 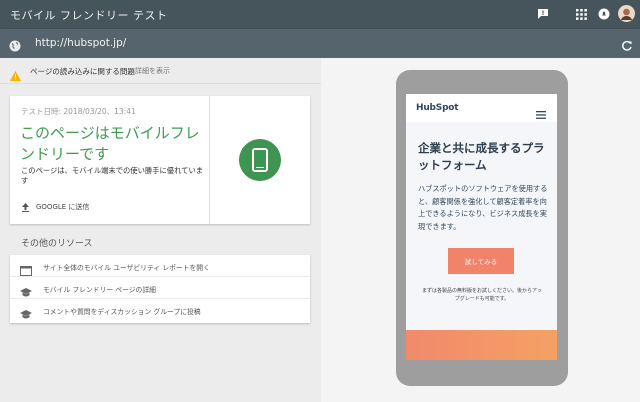 What do you see at coordinates (320, 43) in the screenshot?
I see `url-bar: http://hubspot.jp/` at bounding box center [320, 43].